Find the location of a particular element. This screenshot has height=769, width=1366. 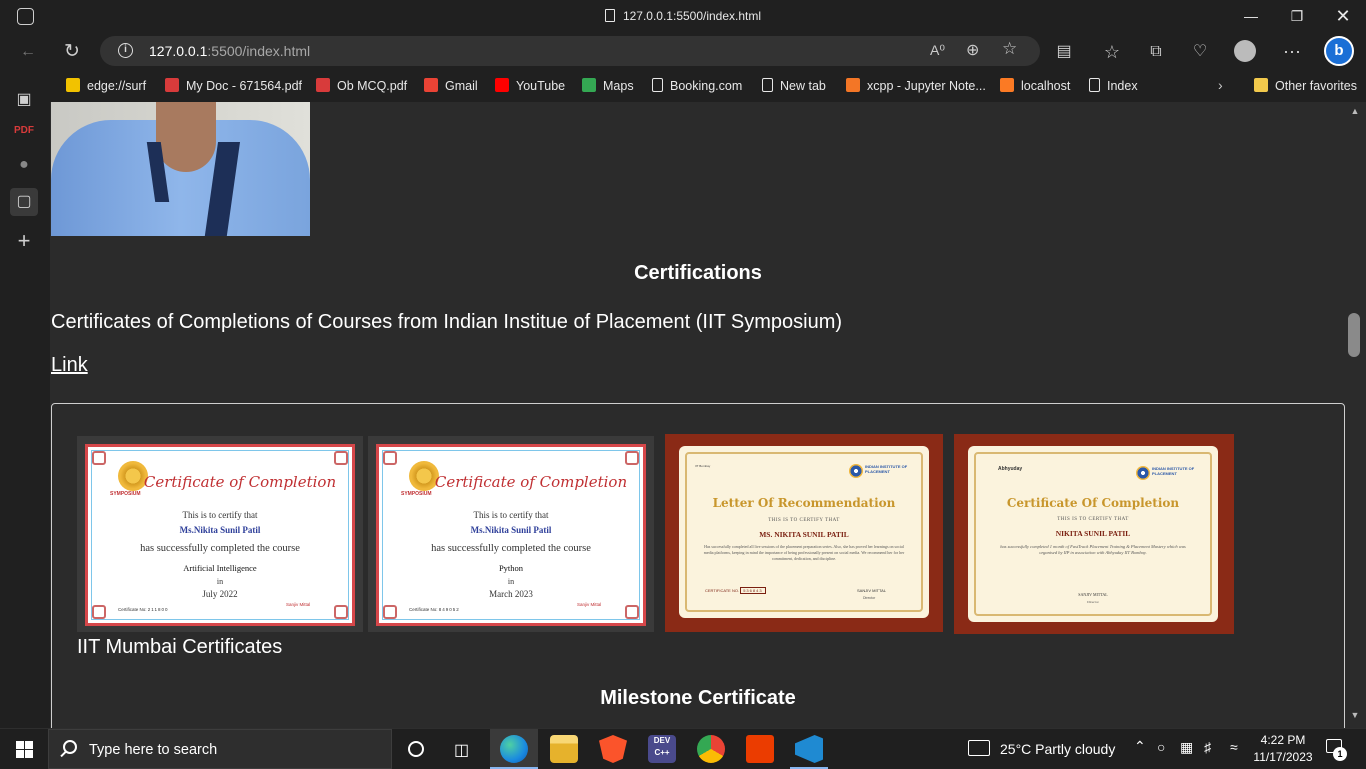

clock: 4:22 PM 11/17/2023 is located at coordinates (1283, 749).